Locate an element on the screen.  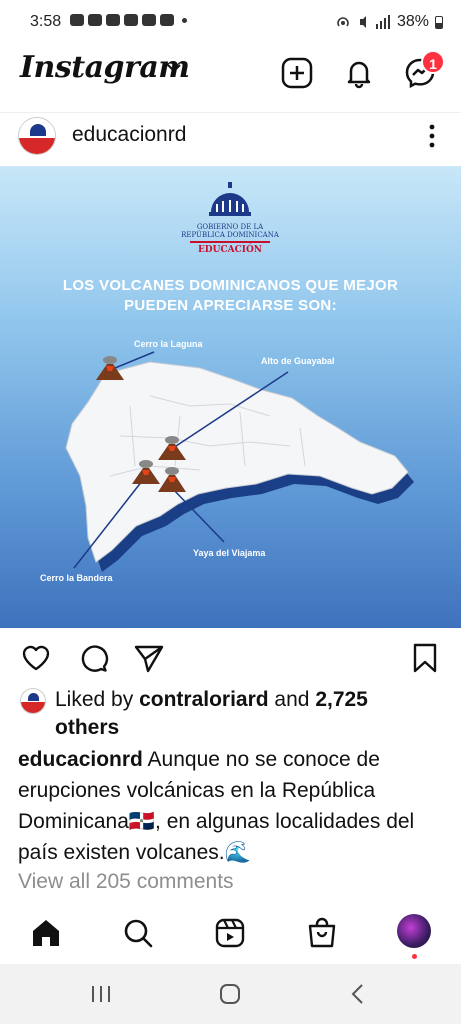
facebook-icon is located at coordinates (77, 20).